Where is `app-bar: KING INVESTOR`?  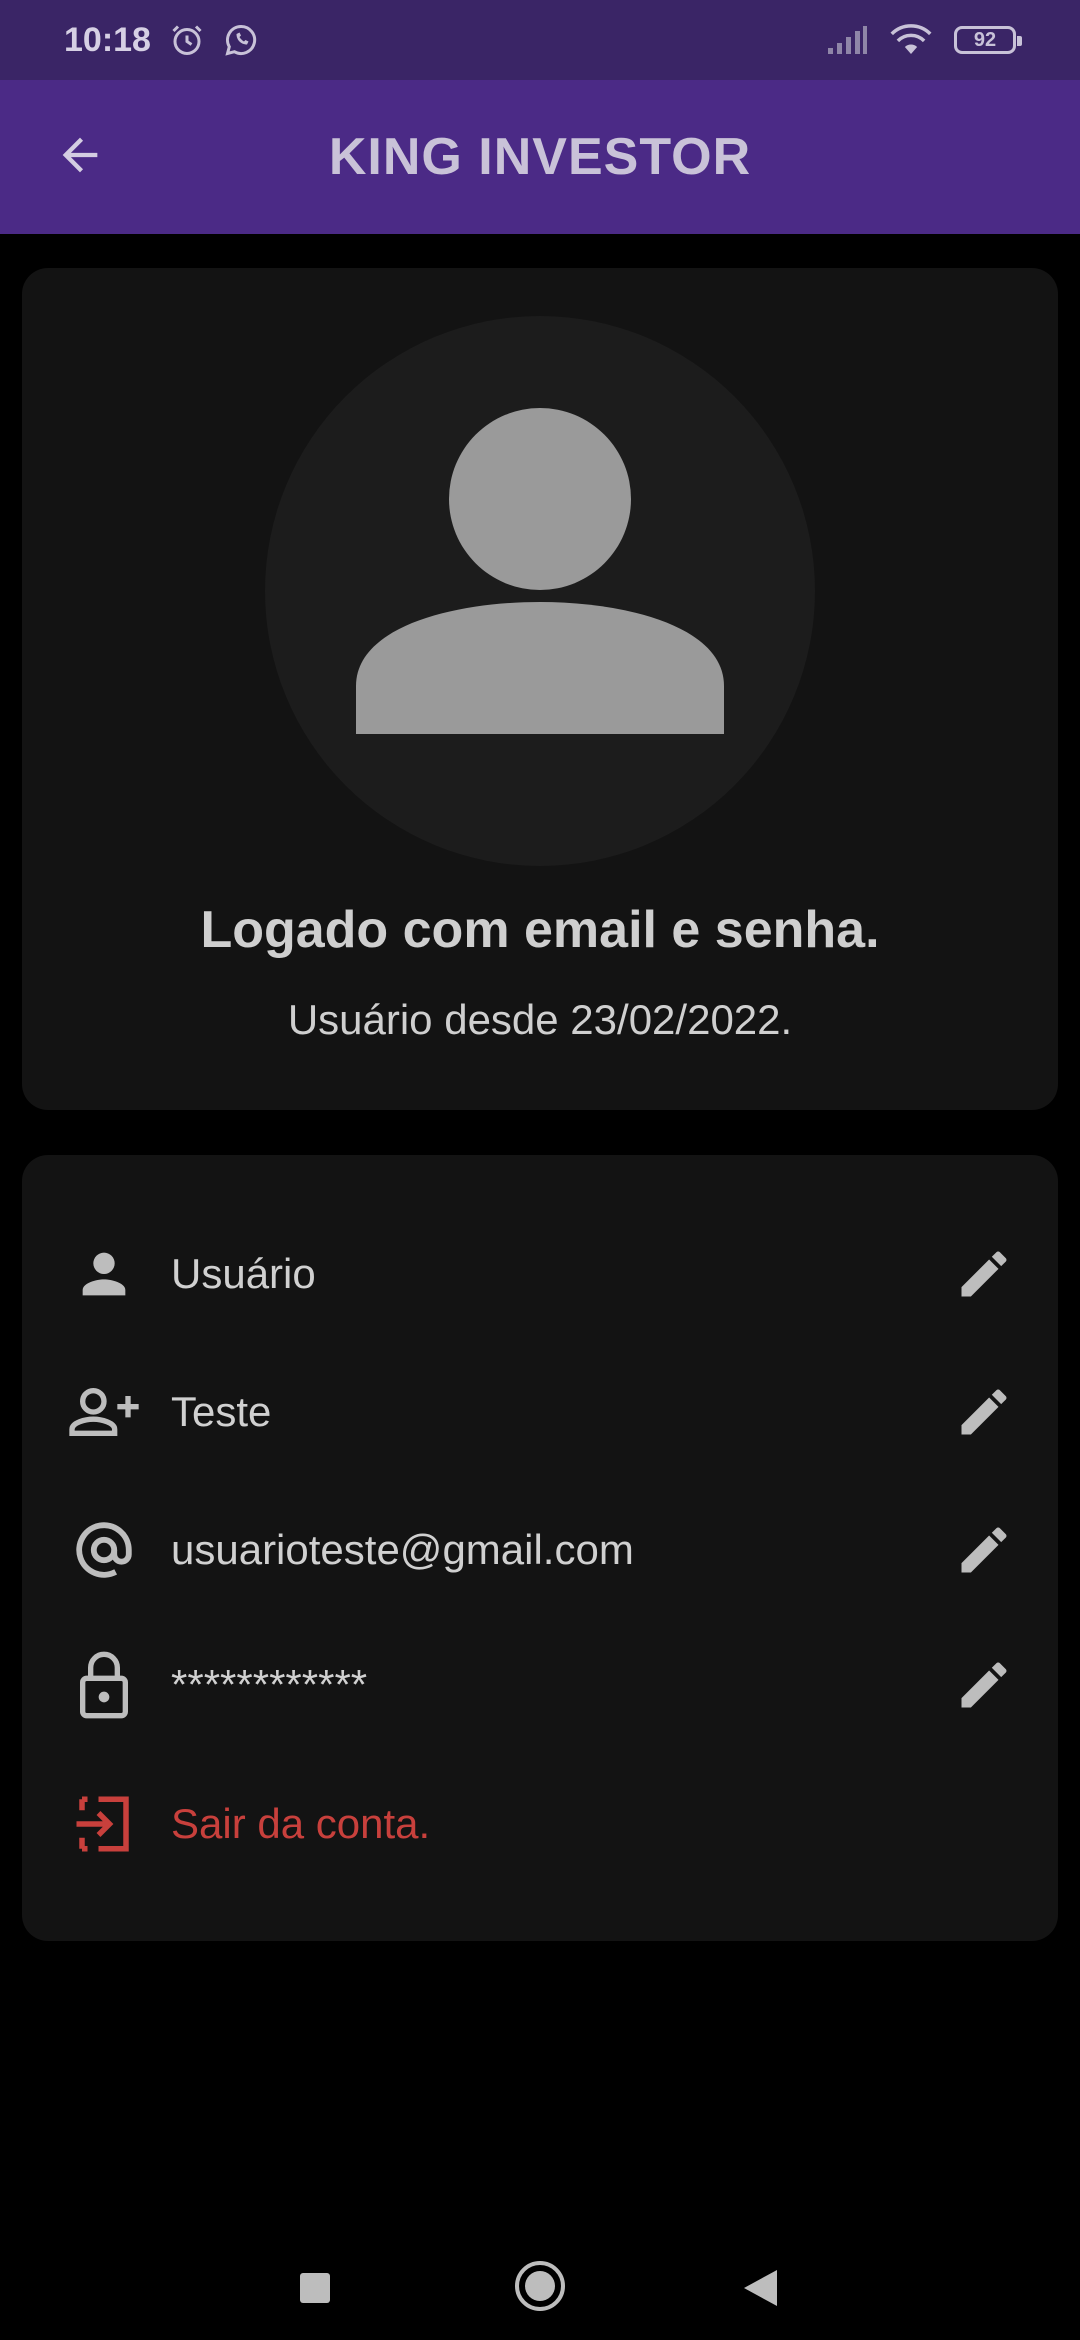 app-bar: KING INVESTOR is located at coordinates (540, 157).